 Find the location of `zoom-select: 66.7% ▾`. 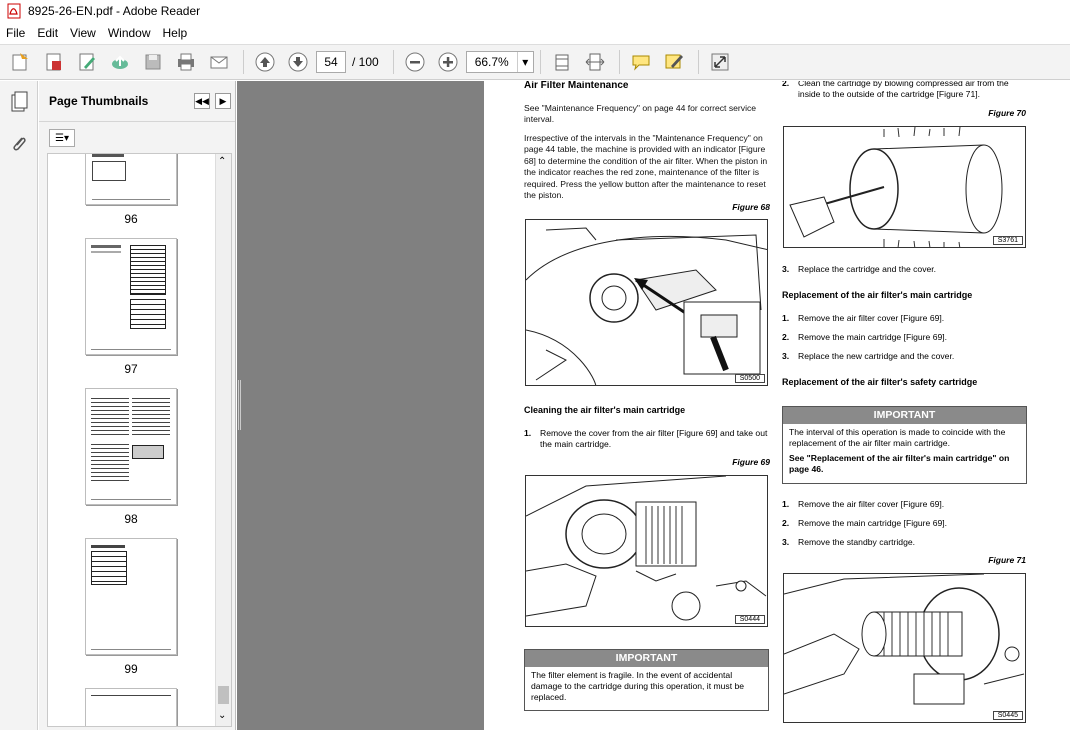

zoom-select: 66.7% ▾ is located at coordinates (499, 62).